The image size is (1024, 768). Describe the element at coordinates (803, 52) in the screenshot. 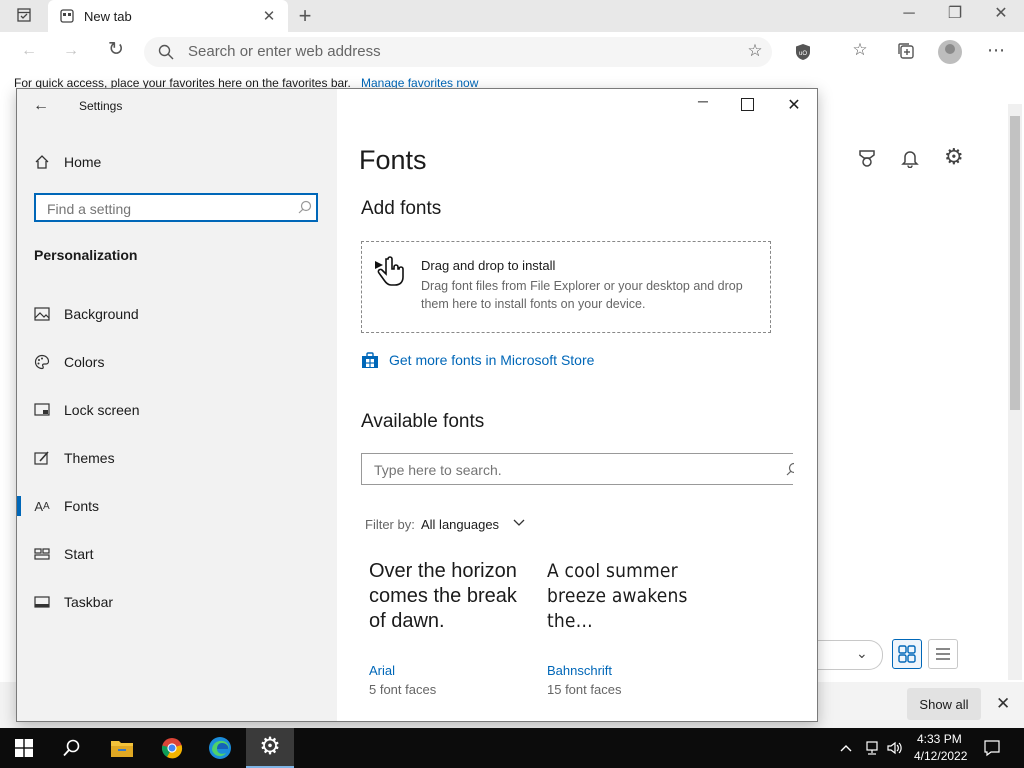

I see `ublock-shield-icon: uO` at that location.